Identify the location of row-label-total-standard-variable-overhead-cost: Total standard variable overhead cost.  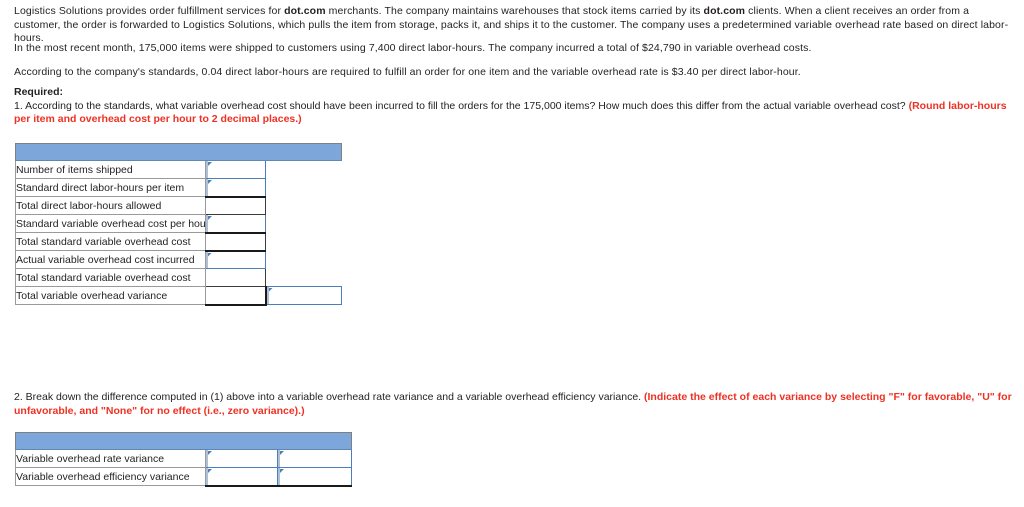
(110, 241).